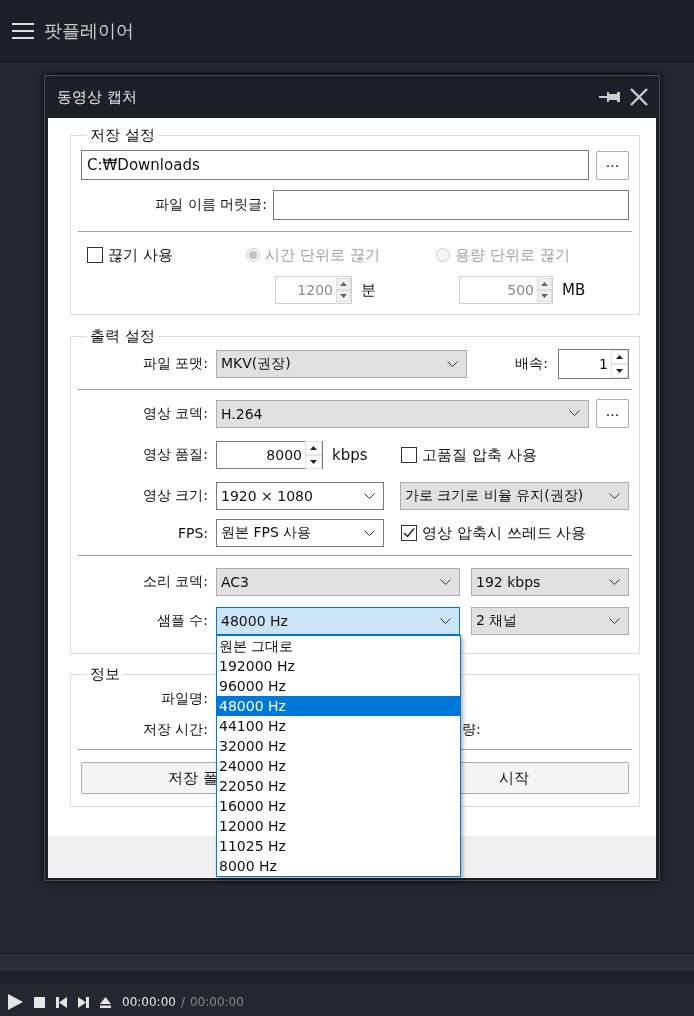  I want to click on radio-label: 시간 단위로 끊기, so click(322, 255).